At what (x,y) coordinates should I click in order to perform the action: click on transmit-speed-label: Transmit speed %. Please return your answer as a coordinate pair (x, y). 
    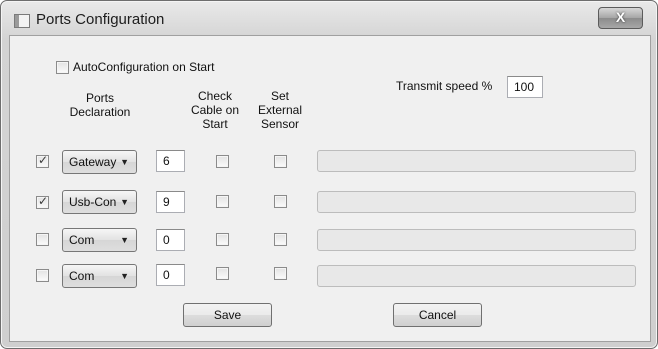
    Looking at the image, I should click on (444, 86).